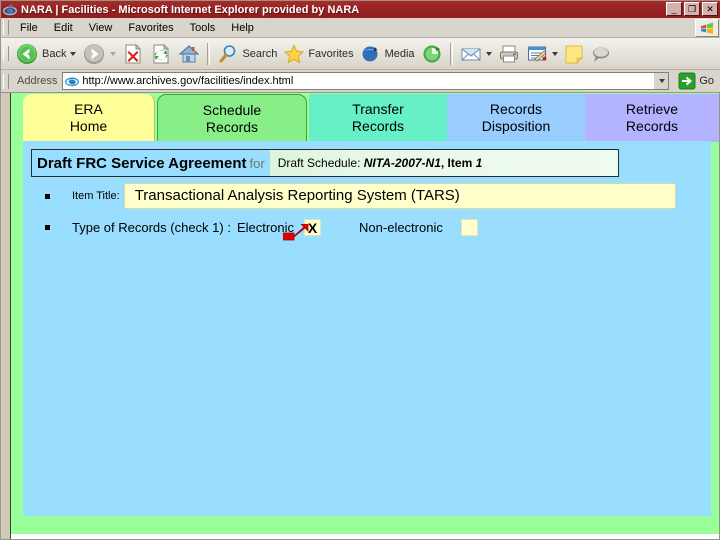 The height and width of the screenshot is (540, 720). What do you see at coordinates (554, 53) in the screenshot?
I see `edit-dropdown-caret` at bounding box center [554, 53].